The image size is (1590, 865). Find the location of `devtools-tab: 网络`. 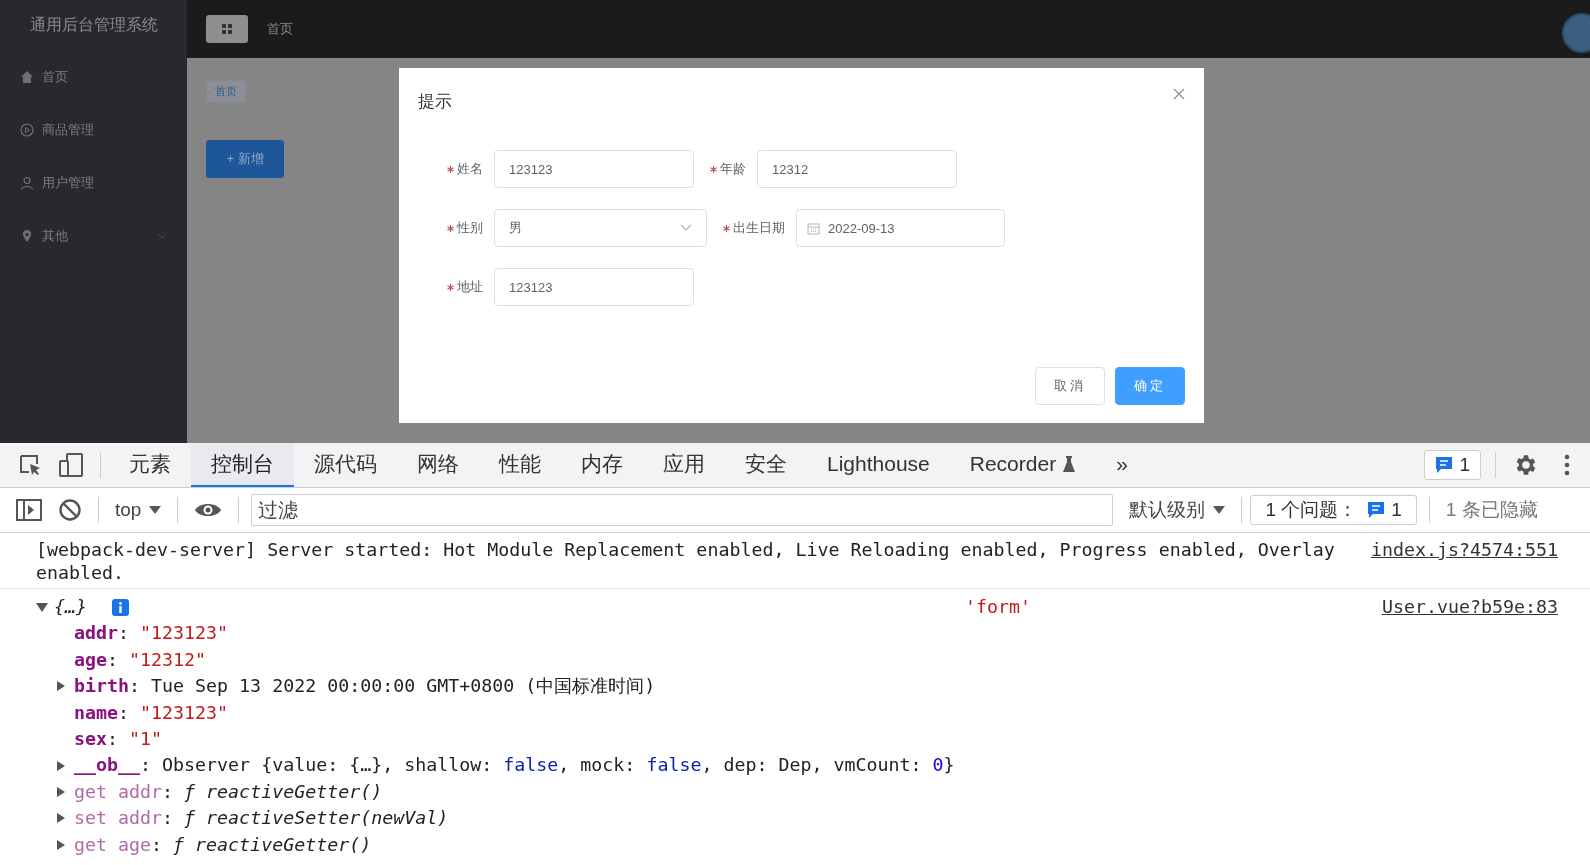

devtools-tab: 网络 is located at coordinates (438, 465).